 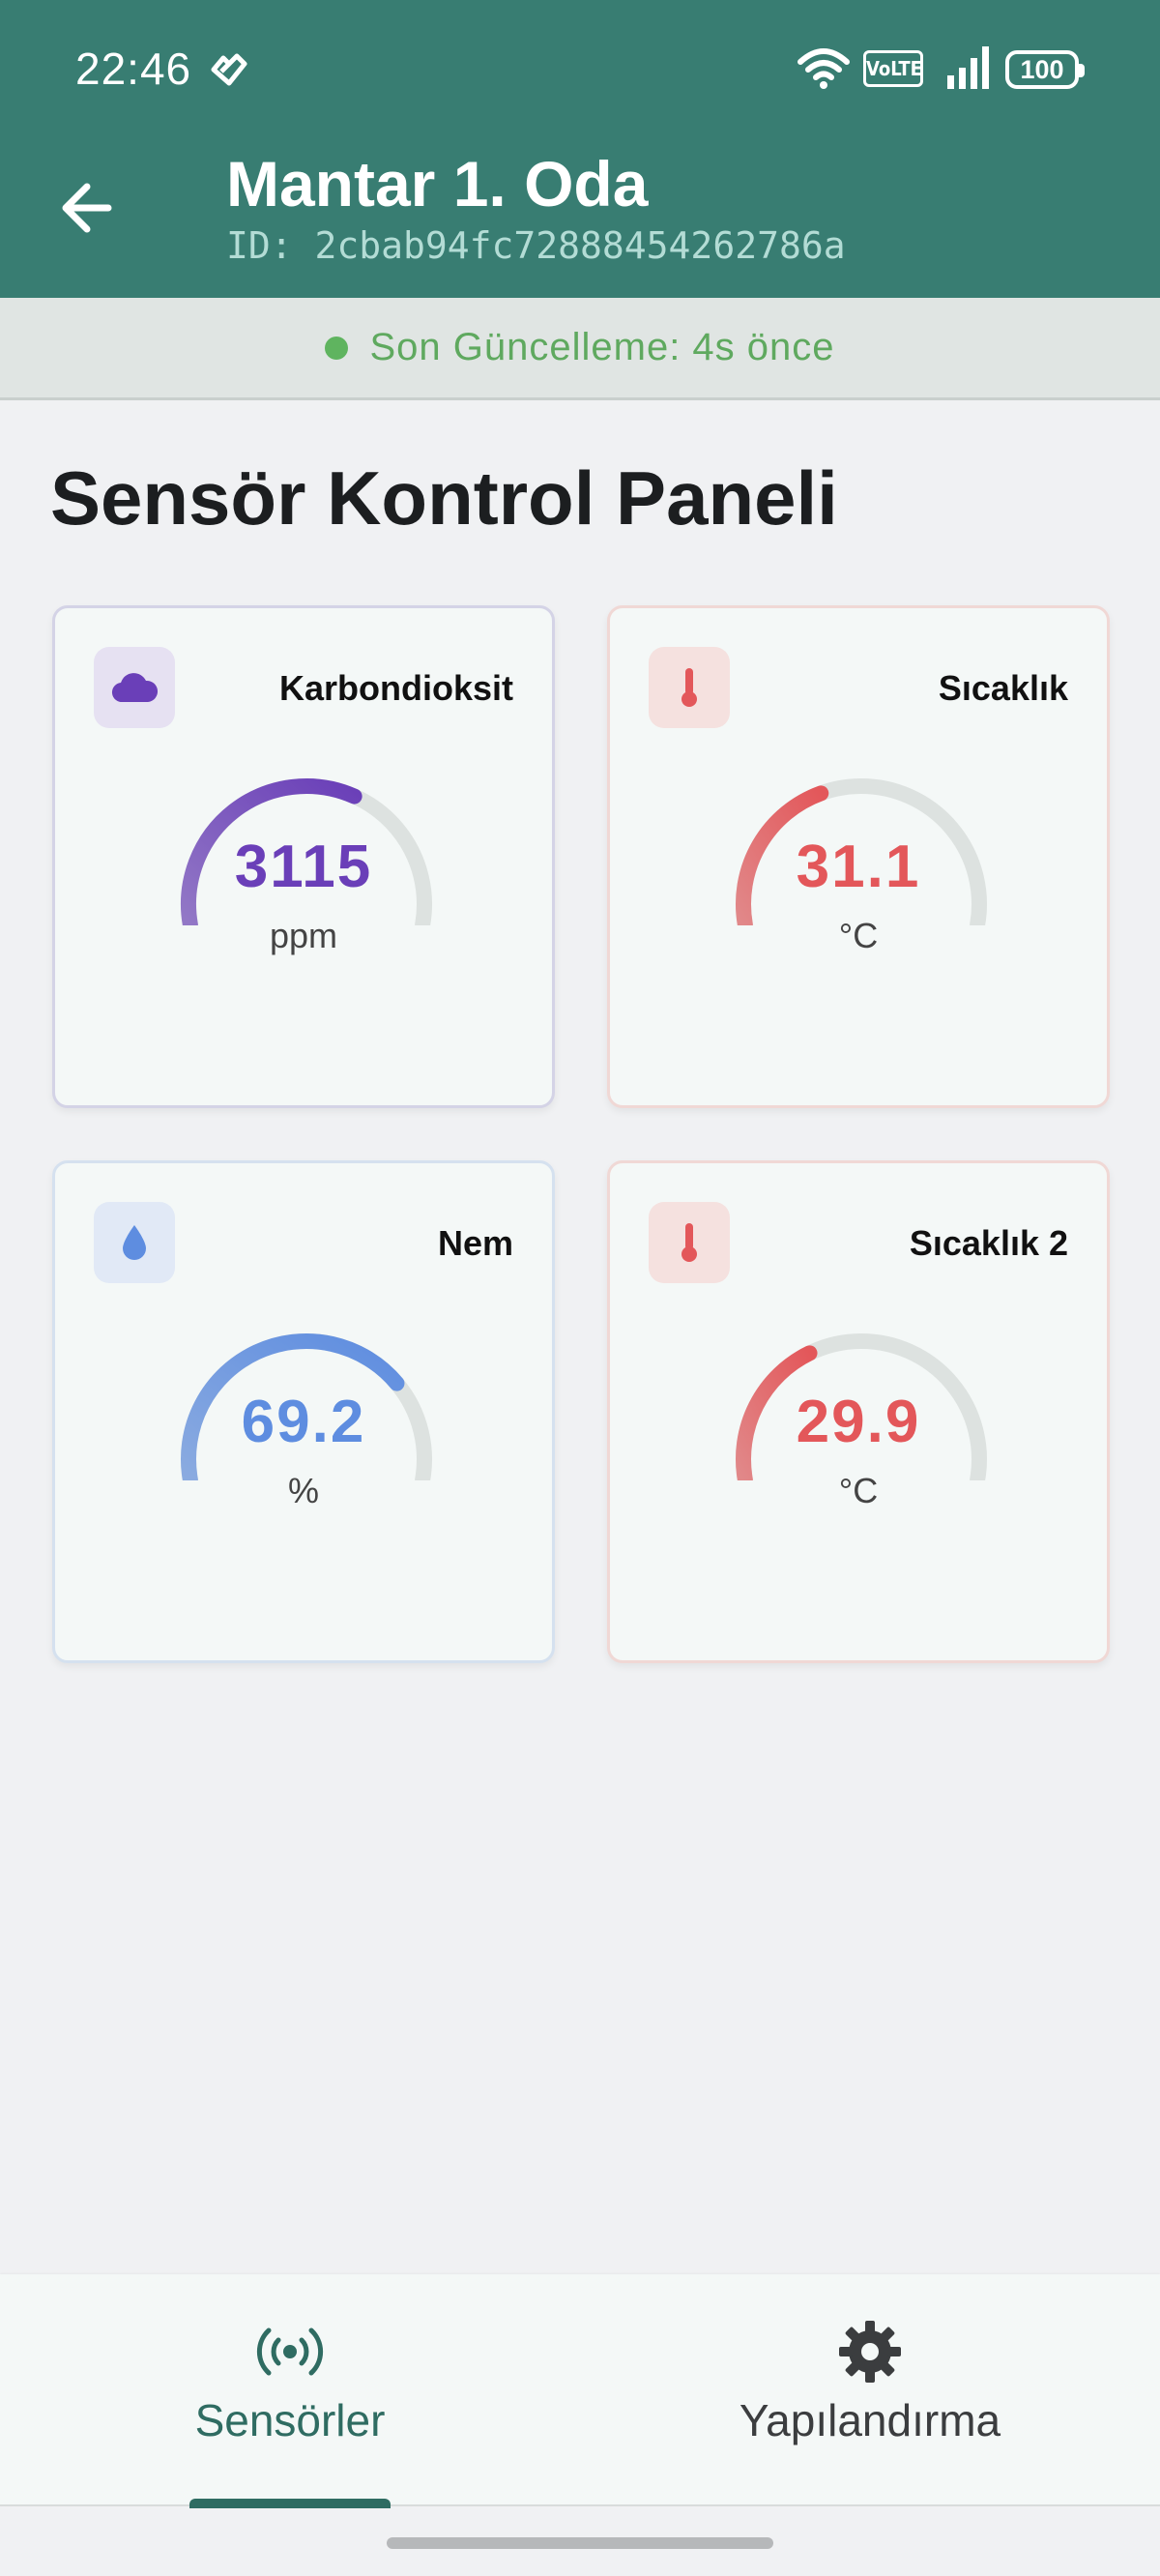 What do you see at coordinates (396, 688) in the screenshot?
I see `sensor-label: Karbondioksit` at bounding box center [396, 688].